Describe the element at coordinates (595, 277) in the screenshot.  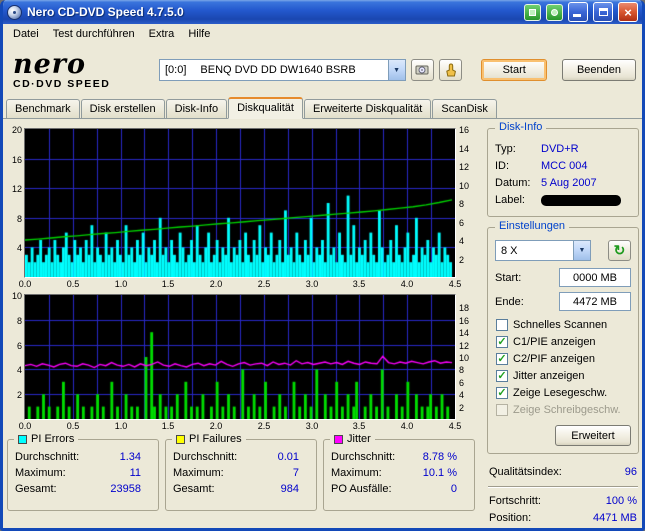
I see `start-field` at that location.